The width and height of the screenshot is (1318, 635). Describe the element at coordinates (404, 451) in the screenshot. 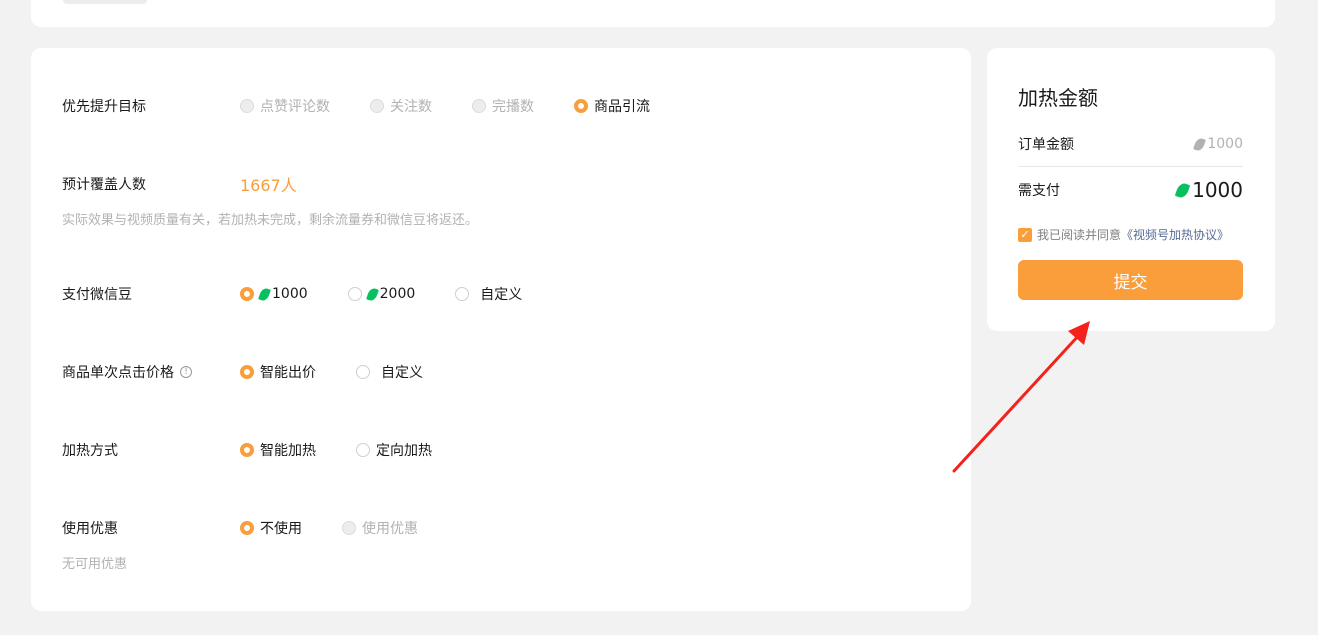

I see `option-label: 定向加热` at that location.